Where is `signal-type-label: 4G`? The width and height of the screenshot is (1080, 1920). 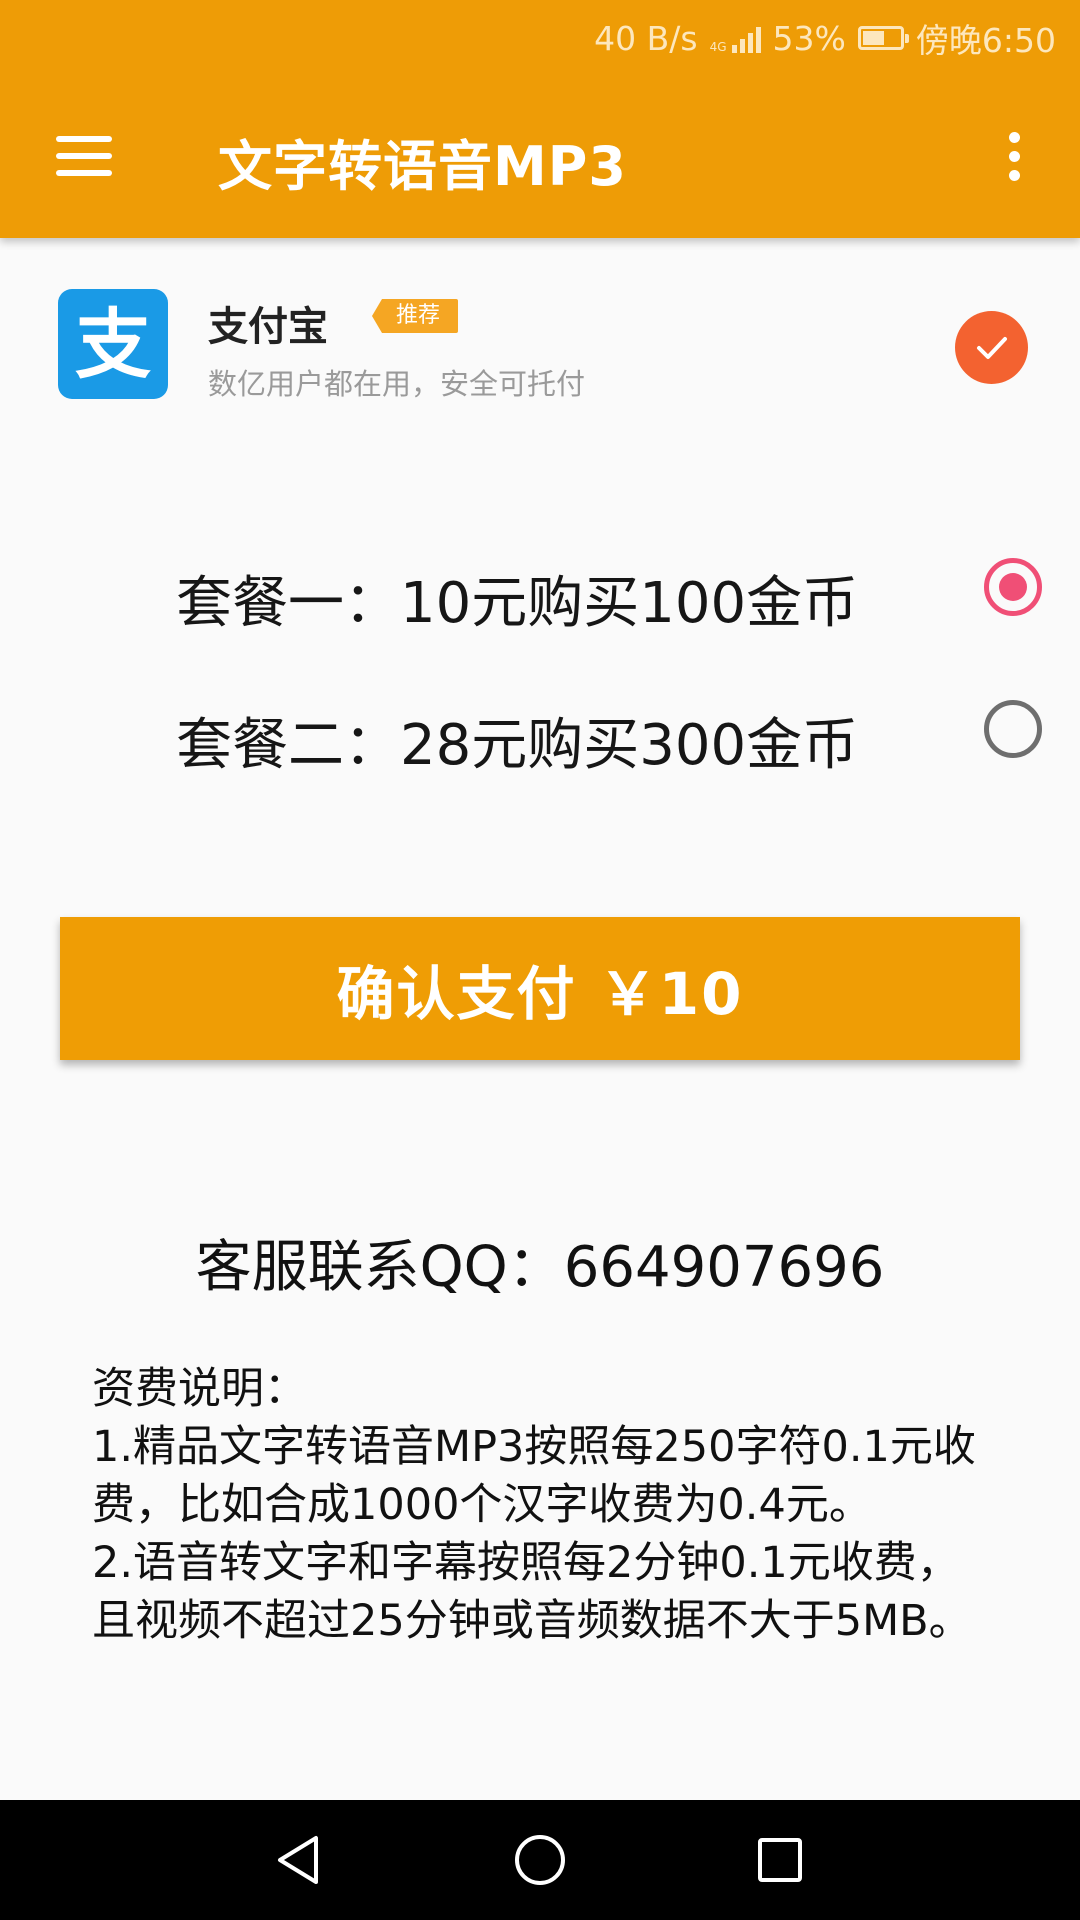 signal-type-label: 4G is located at coordinates (718, 47).